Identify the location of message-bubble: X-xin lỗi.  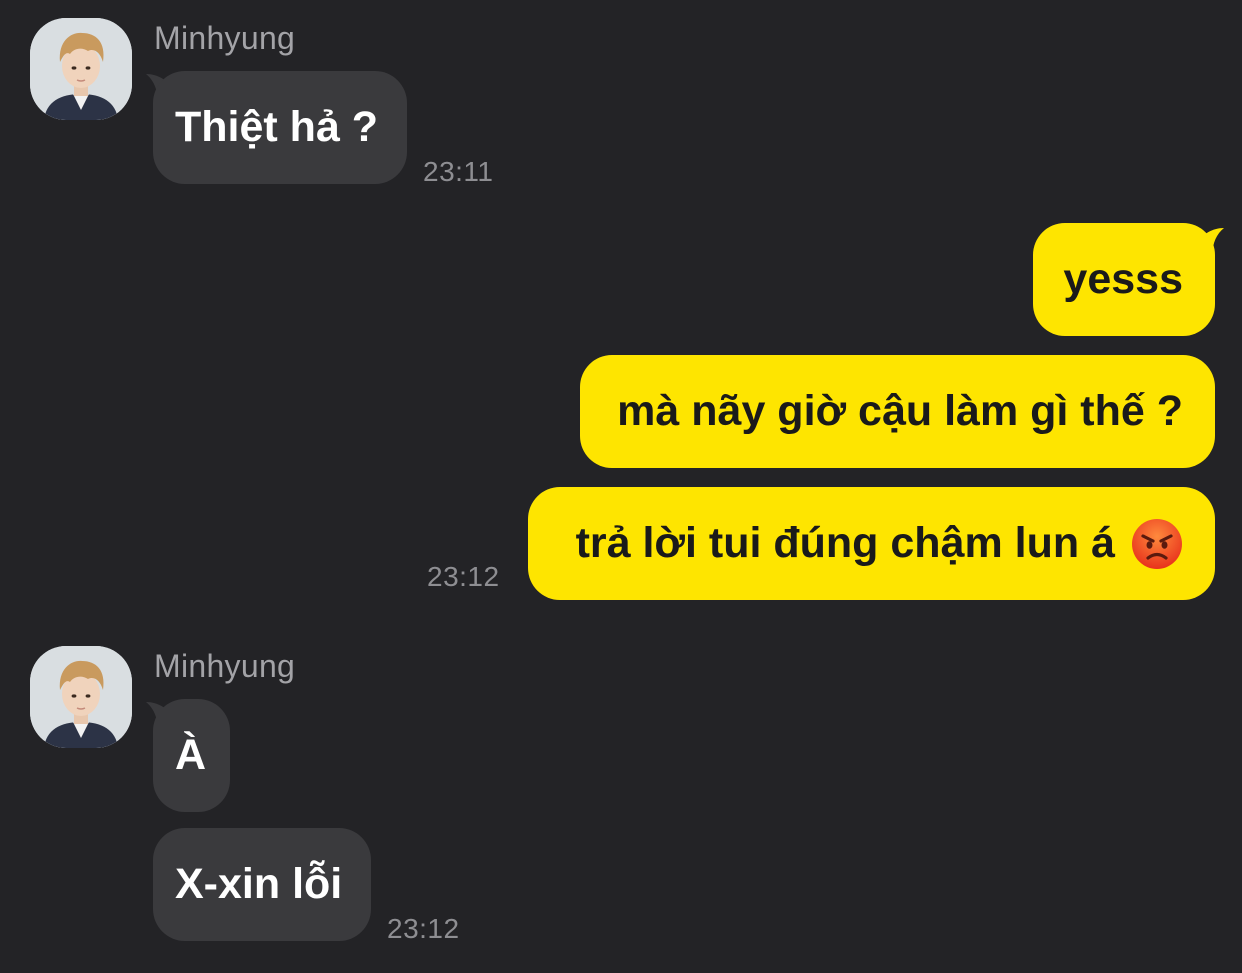
(262, 884).